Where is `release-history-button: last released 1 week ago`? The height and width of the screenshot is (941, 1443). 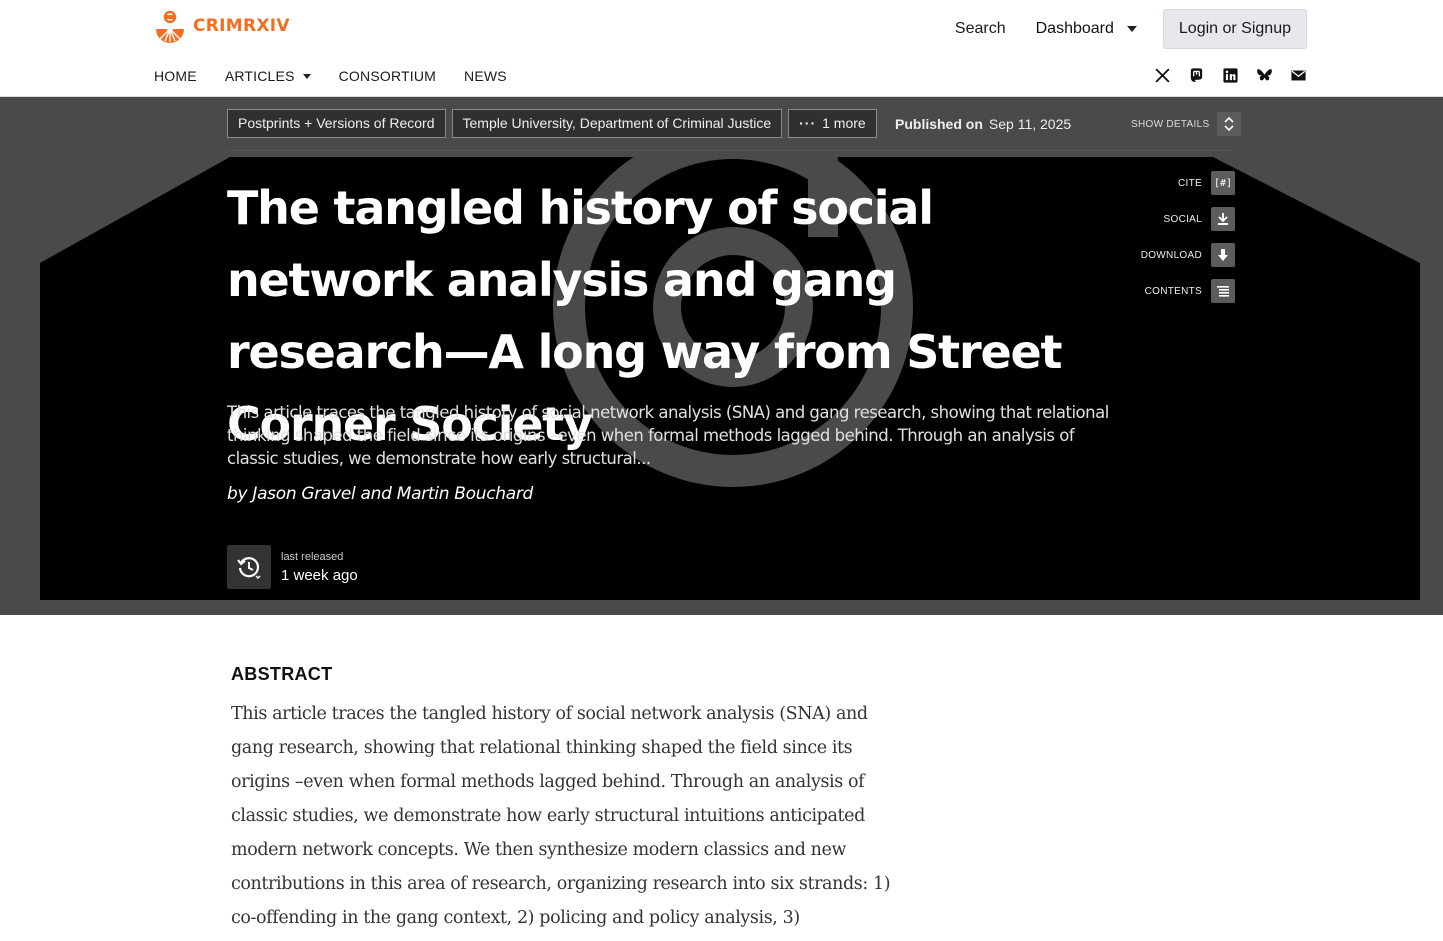
release-history-button: last released 1 week ago is located at coordinates (292, 567).